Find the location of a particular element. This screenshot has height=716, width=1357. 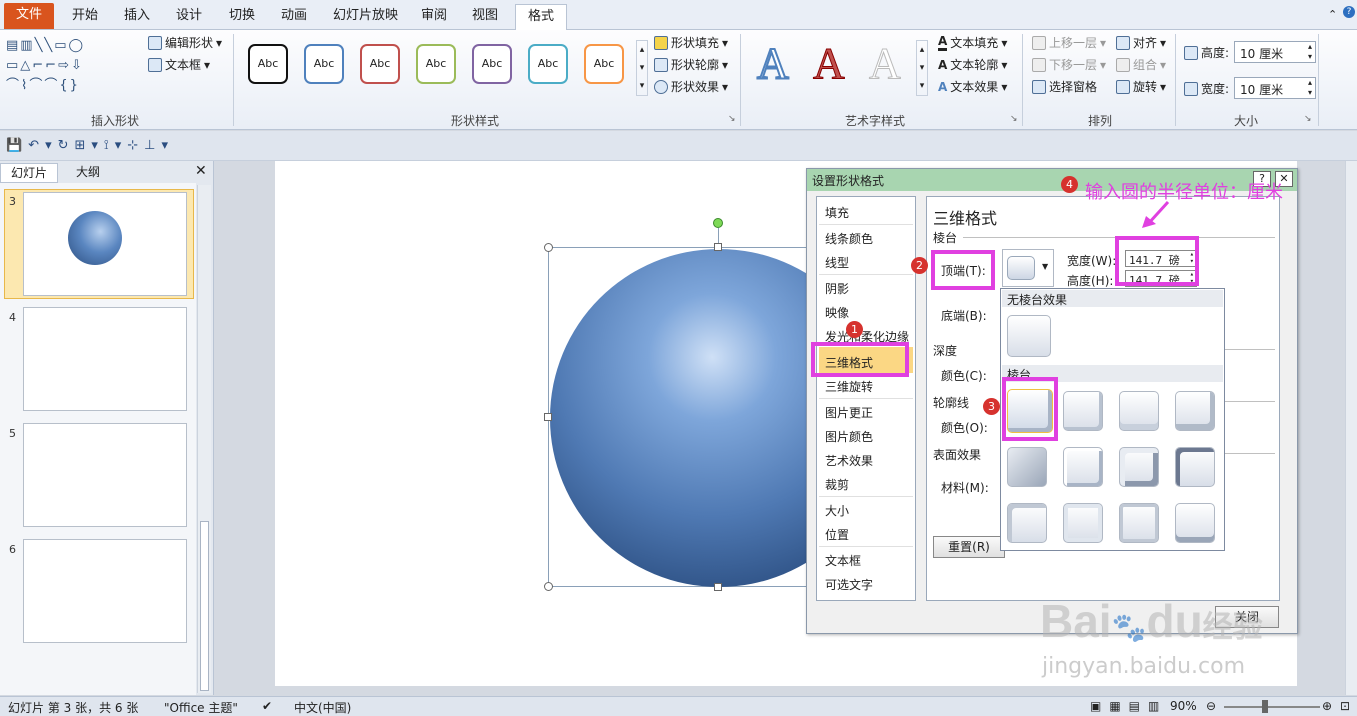

zoom-in-icon: ⊕ is located at coordinates (1327, 706).